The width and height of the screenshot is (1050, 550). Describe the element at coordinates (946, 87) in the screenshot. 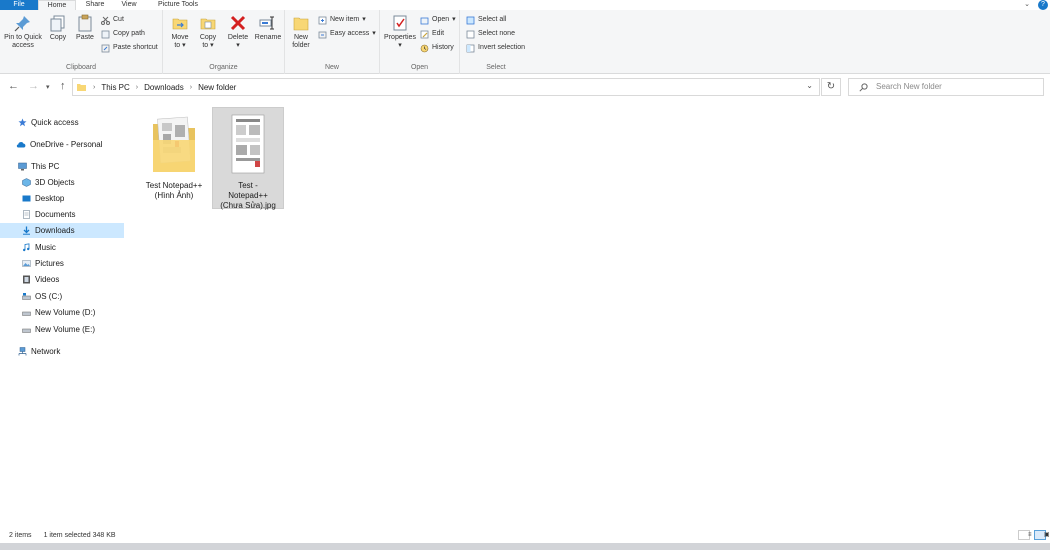

I see `search-box: Search New folder` at that location.